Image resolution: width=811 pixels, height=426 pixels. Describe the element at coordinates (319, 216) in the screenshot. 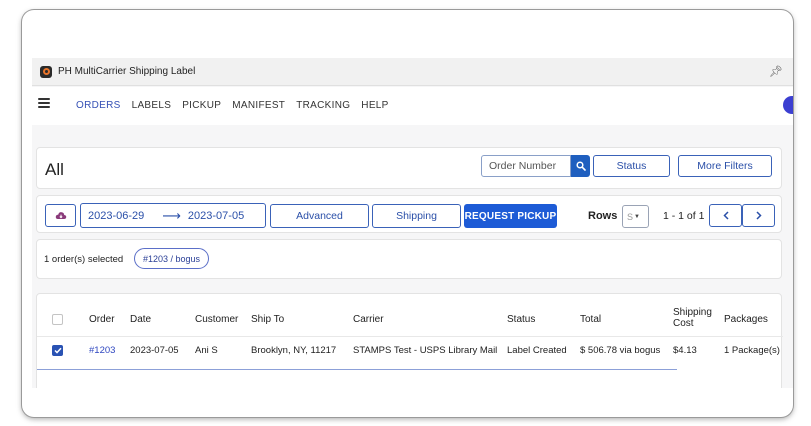

I see `advanced-button: Advanced` at that location.